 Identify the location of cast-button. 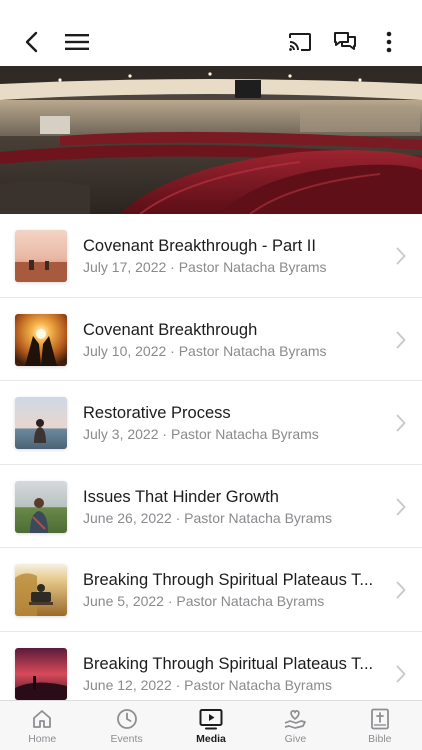
(300, 42).